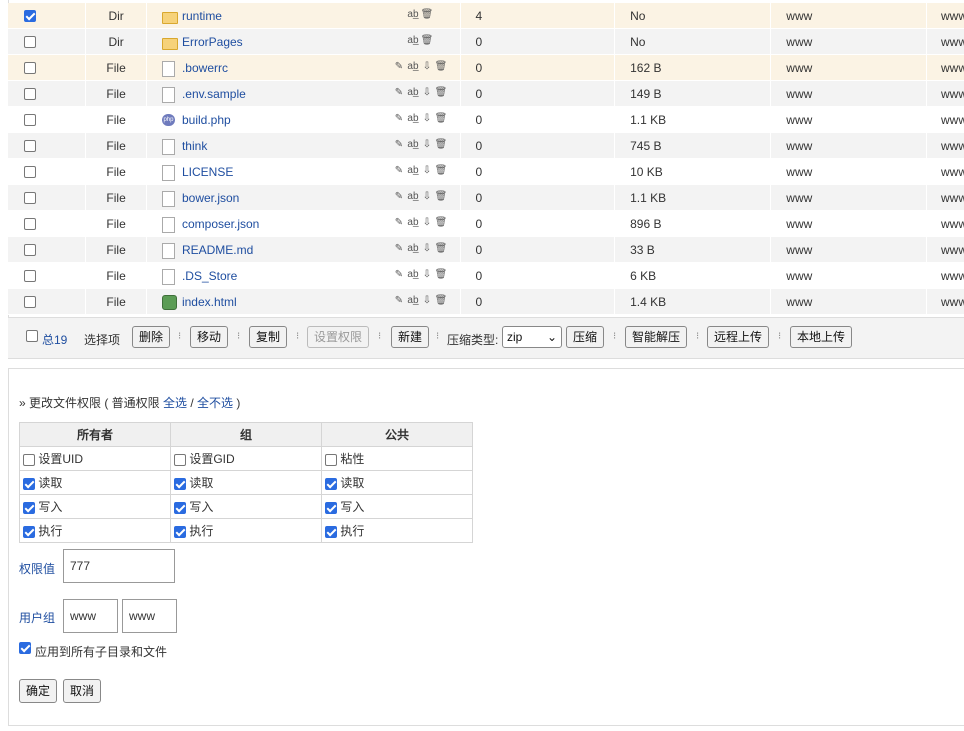  Describe the element at coordinates (331, 531) in the screenshot. I see `public-exec-checkbox` at that location.